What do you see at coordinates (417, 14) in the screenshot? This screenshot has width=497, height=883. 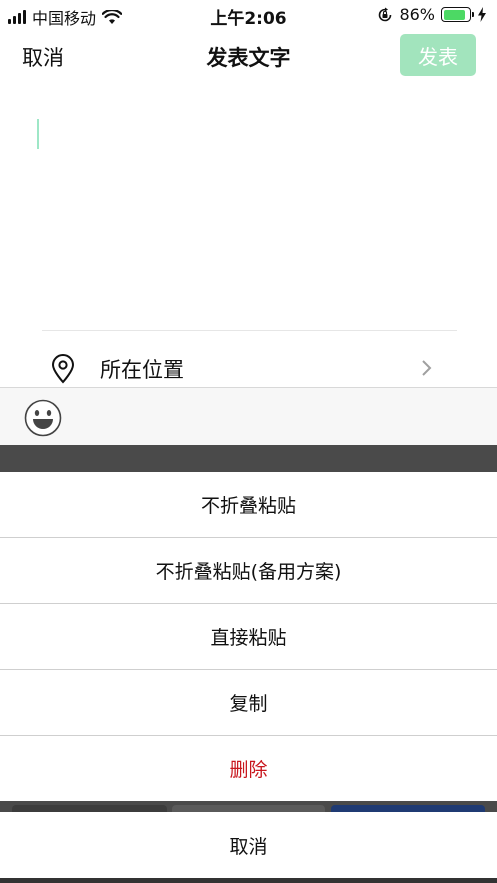 I see `battery-percent: 86%` at bounding box center [417, 14].